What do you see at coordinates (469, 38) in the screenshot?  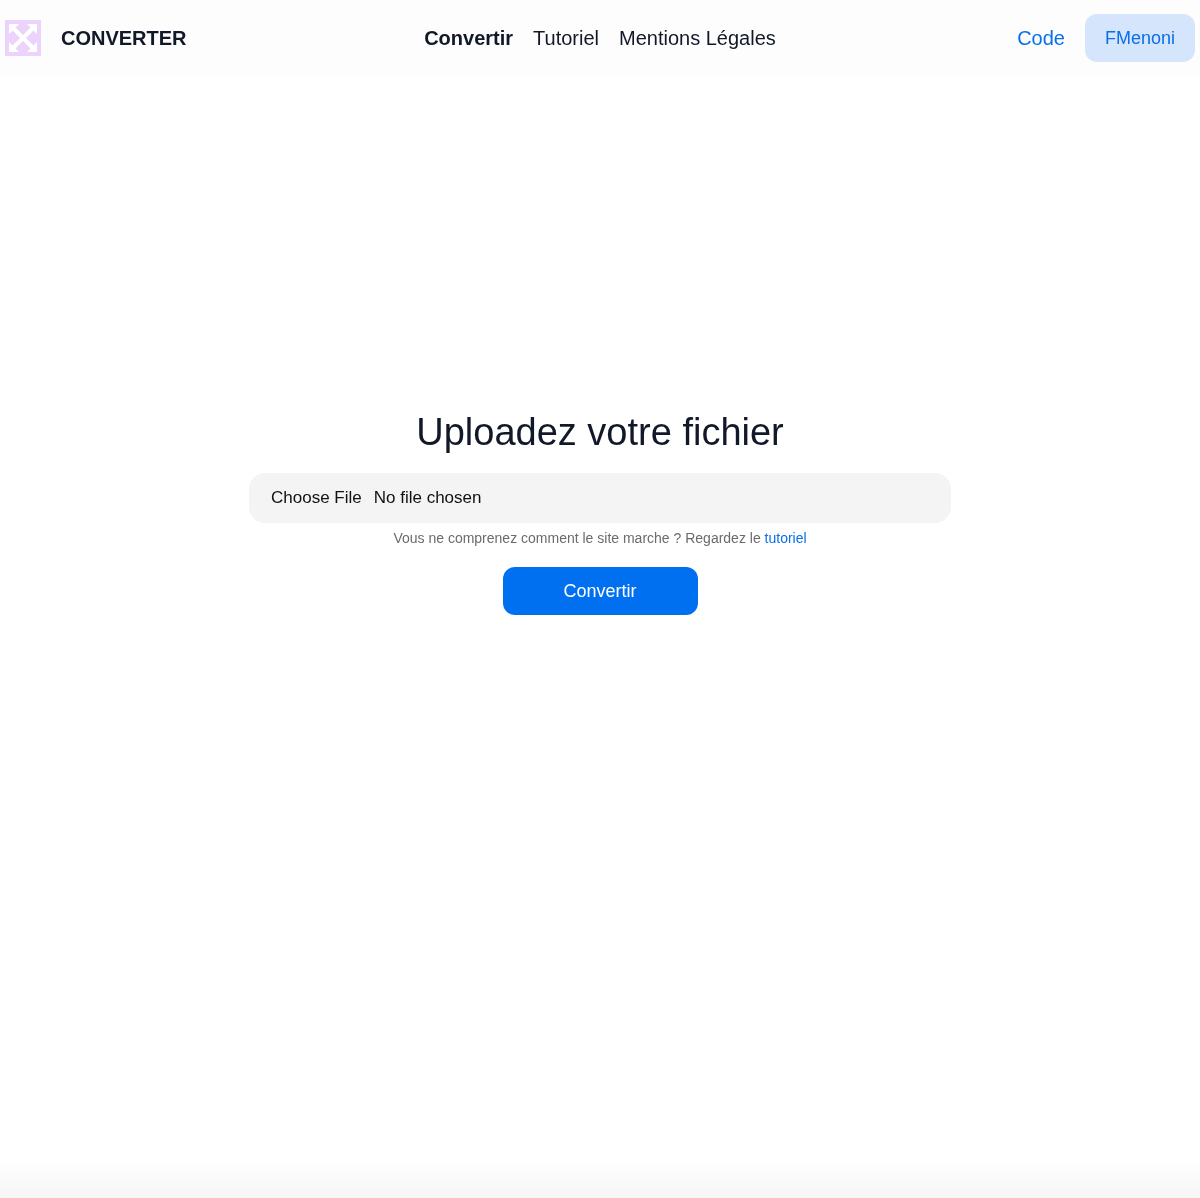 I see `nav-link: Convertir` at bounding box center [469, 38].